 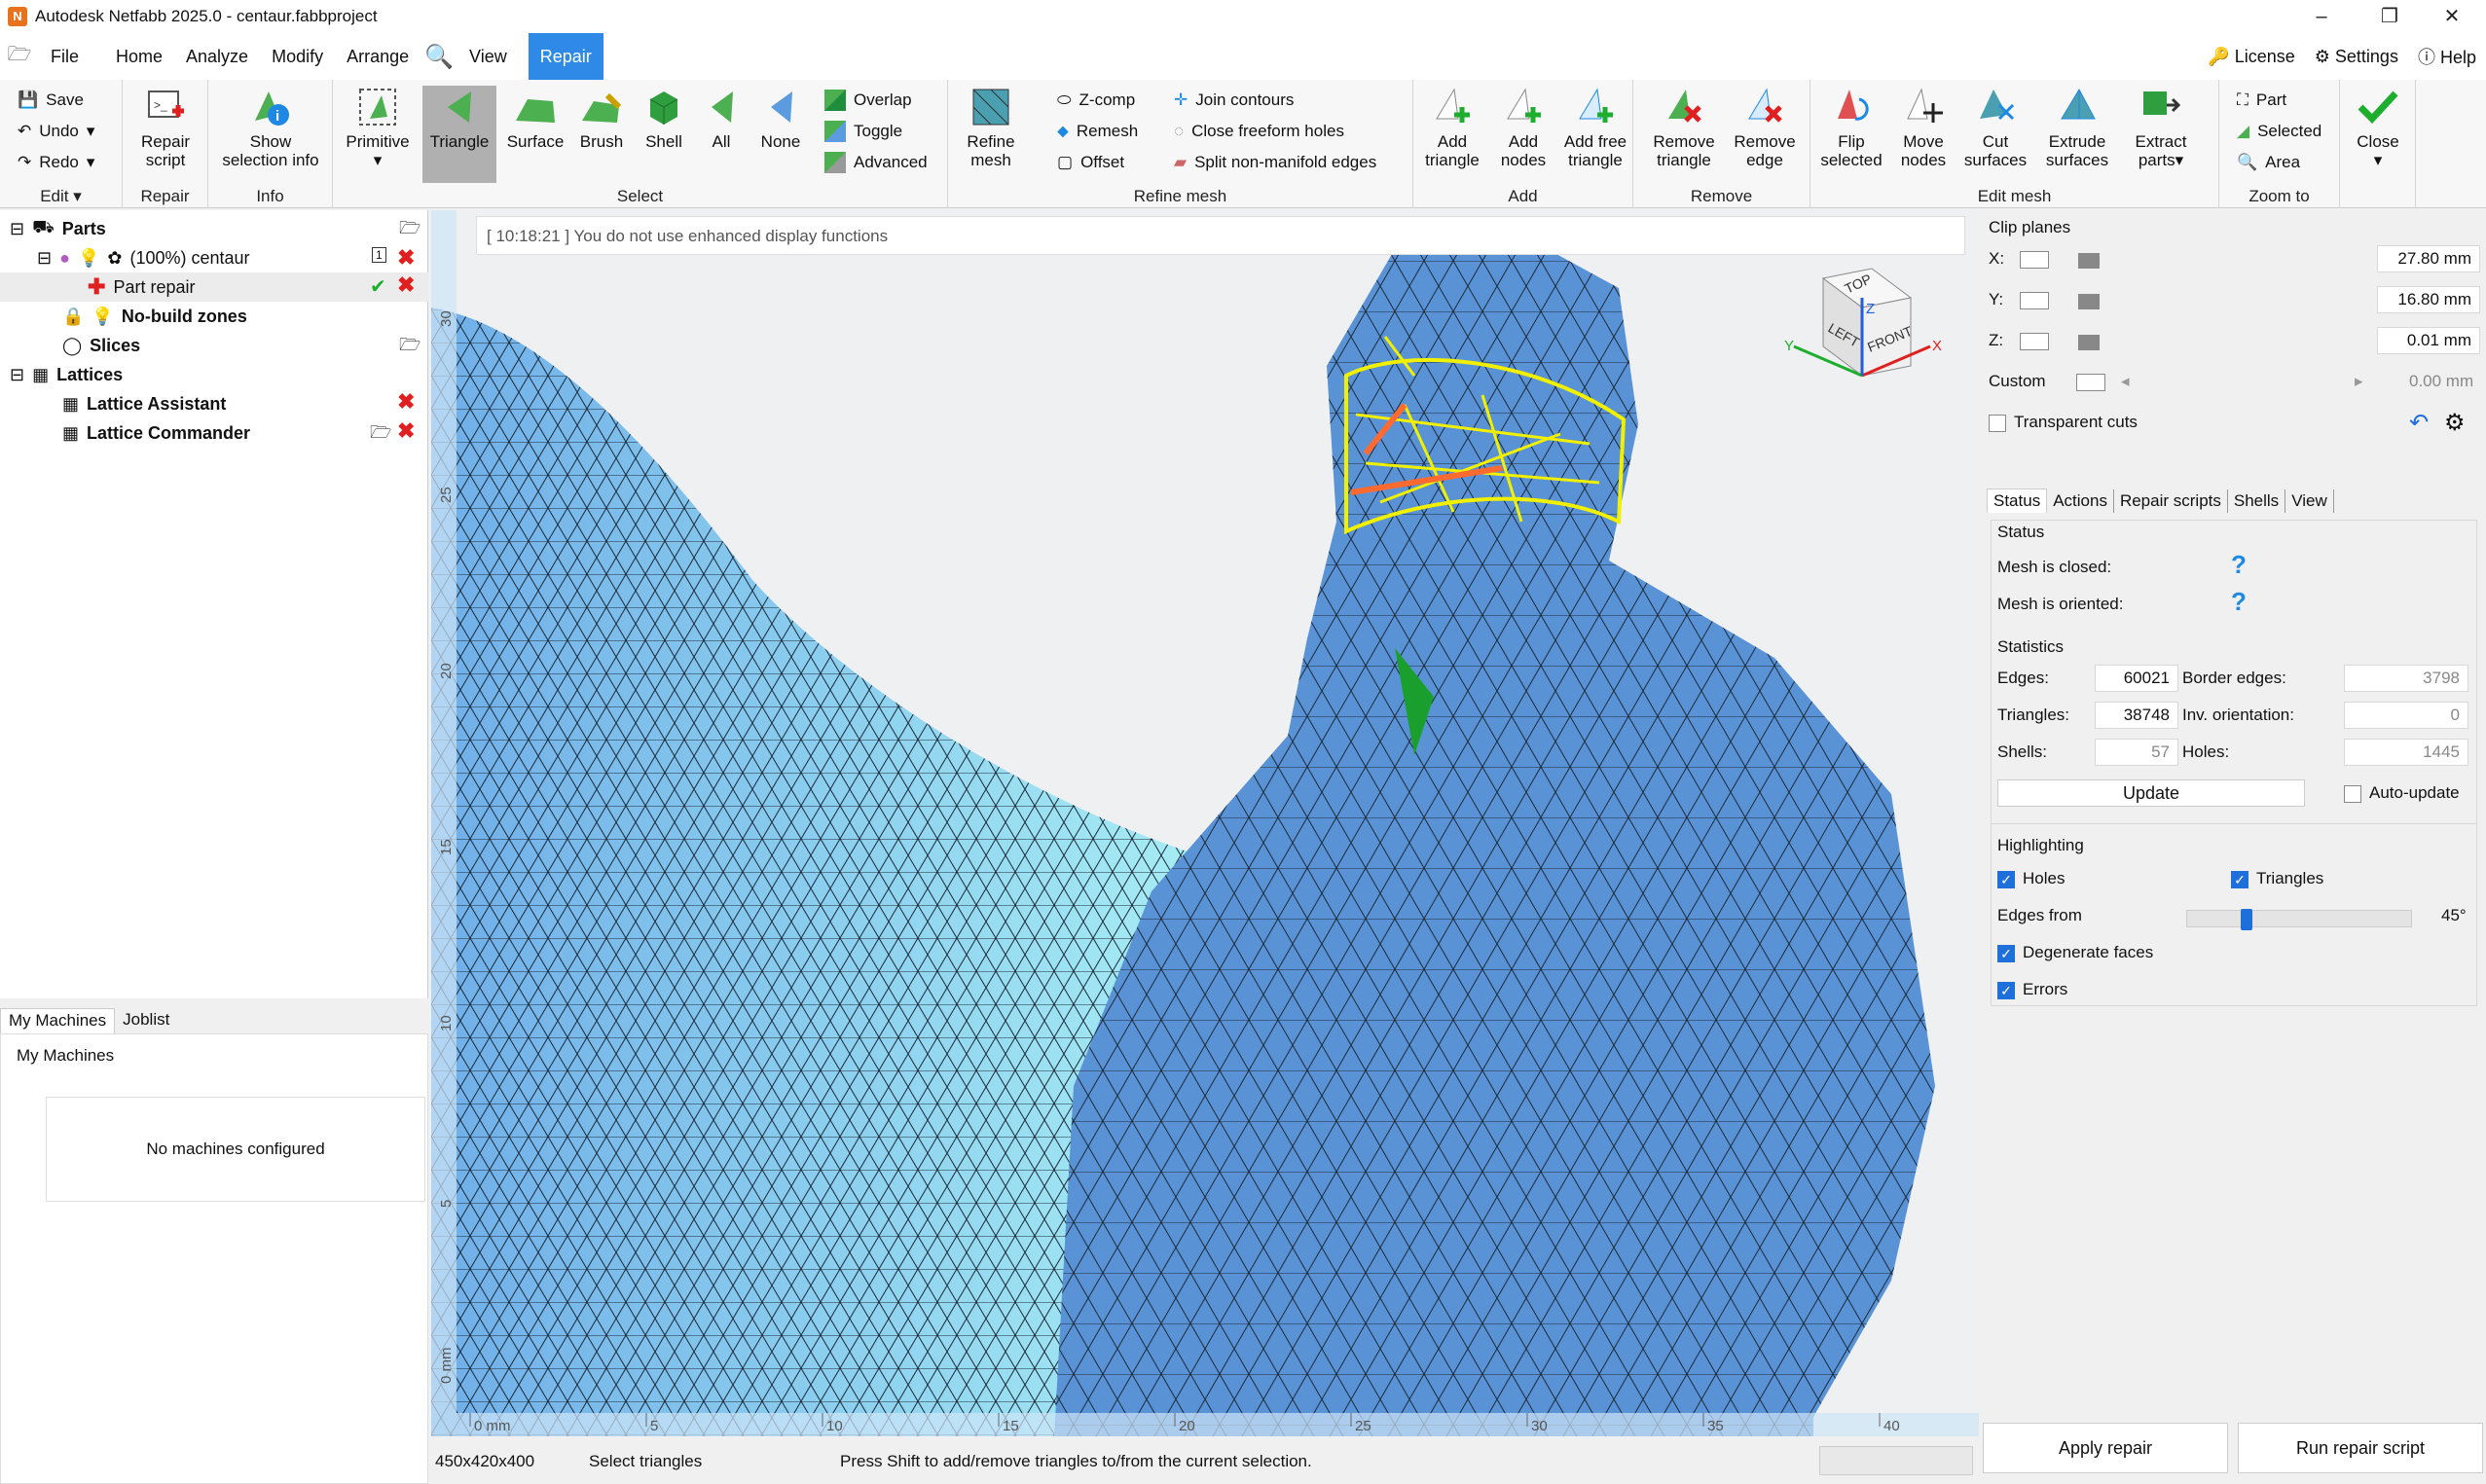 I want to click on remove-lattice-commander-icon: ✖, so click(x=406, y=431).